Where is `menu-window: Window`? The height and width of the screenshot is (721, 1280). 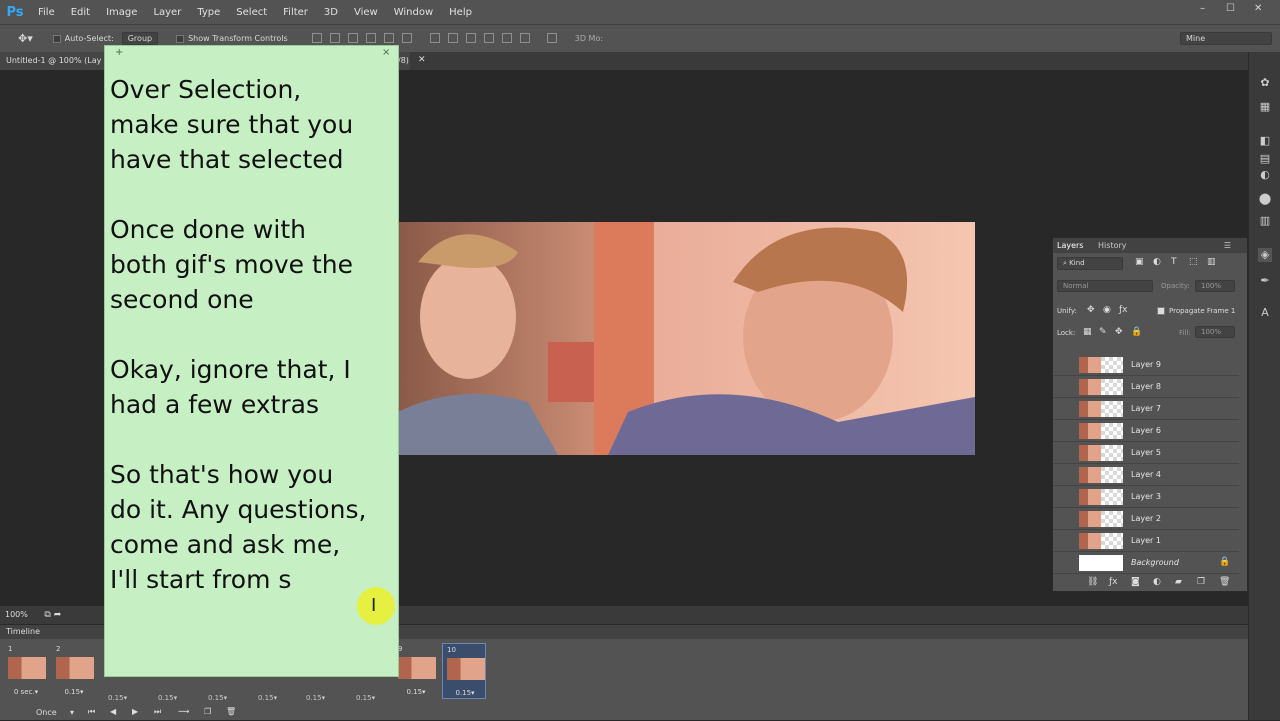
menu-window: Window is located at coordinates (413, 12).